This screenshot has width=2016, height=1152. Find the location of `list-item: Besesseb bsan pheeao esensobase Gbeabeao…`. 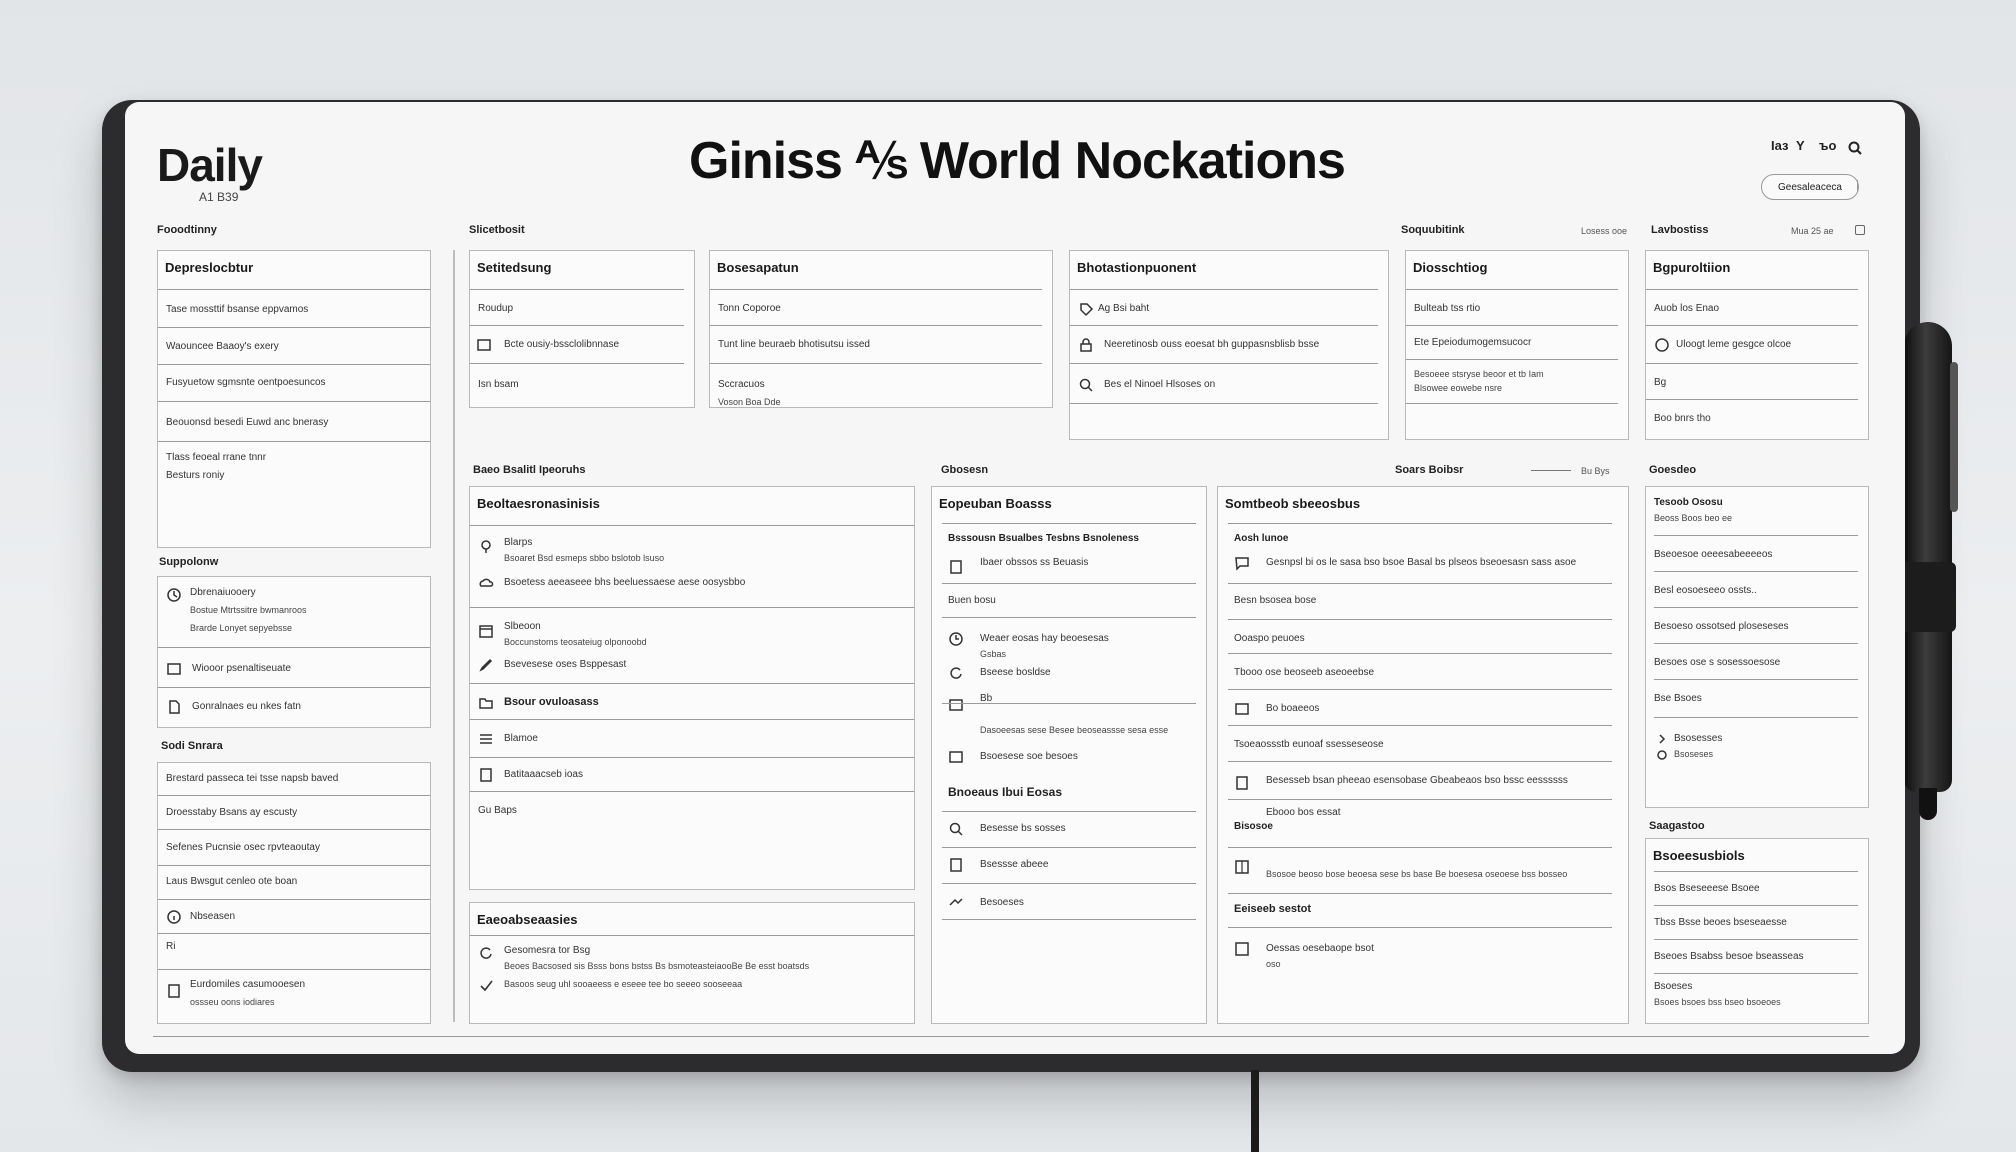

list-item: Besesseb bsan pheeao esensobase Gbeabeao… is located at coordinates (1417, 780).